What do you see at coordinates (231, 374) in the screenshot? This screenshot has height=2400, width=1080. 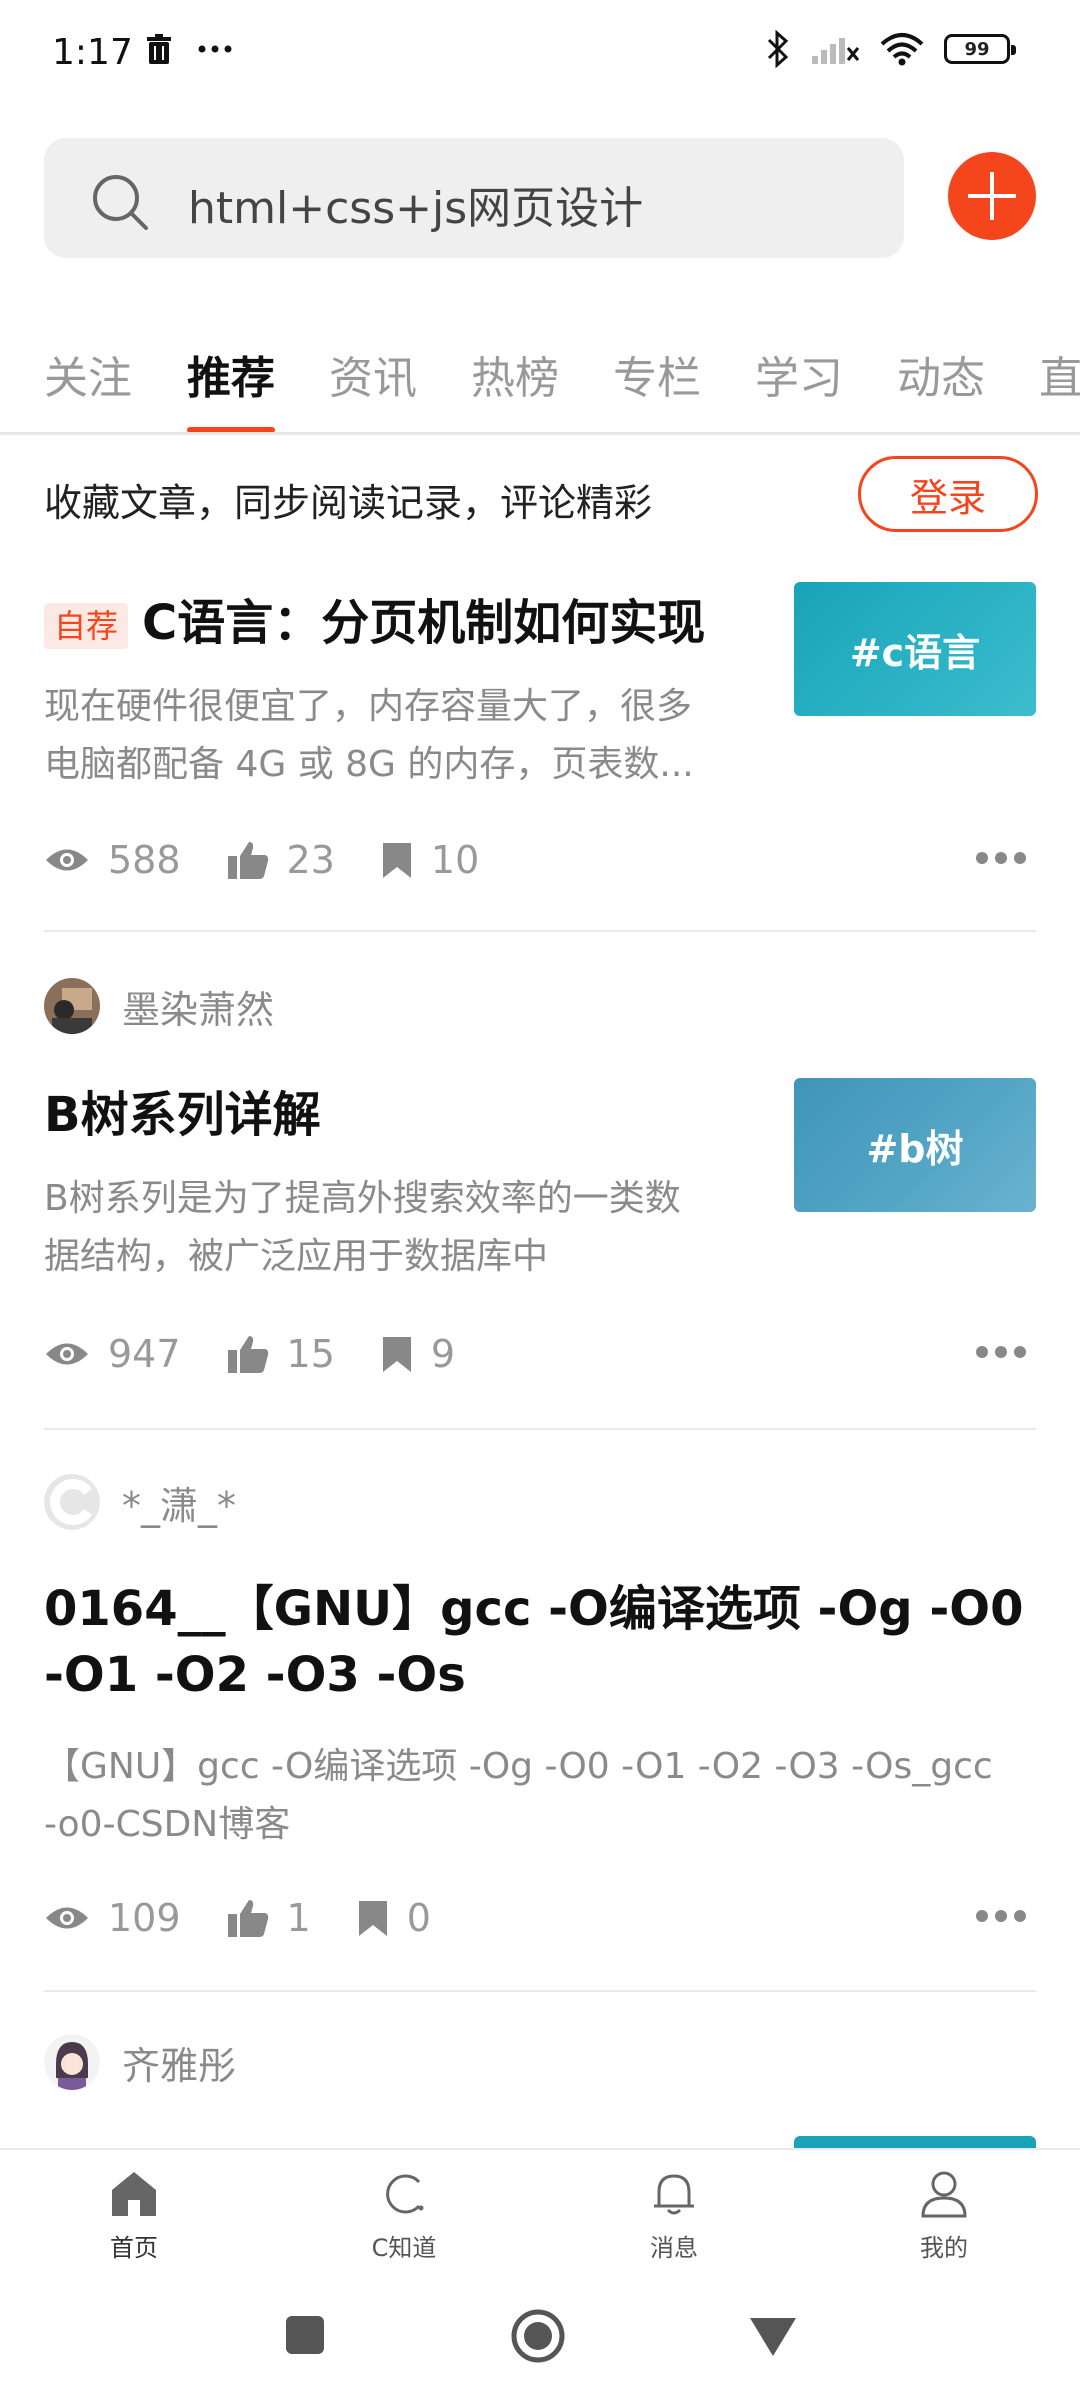 I see `tab-tuijian: 推荐` at bounding box center [231, 374].